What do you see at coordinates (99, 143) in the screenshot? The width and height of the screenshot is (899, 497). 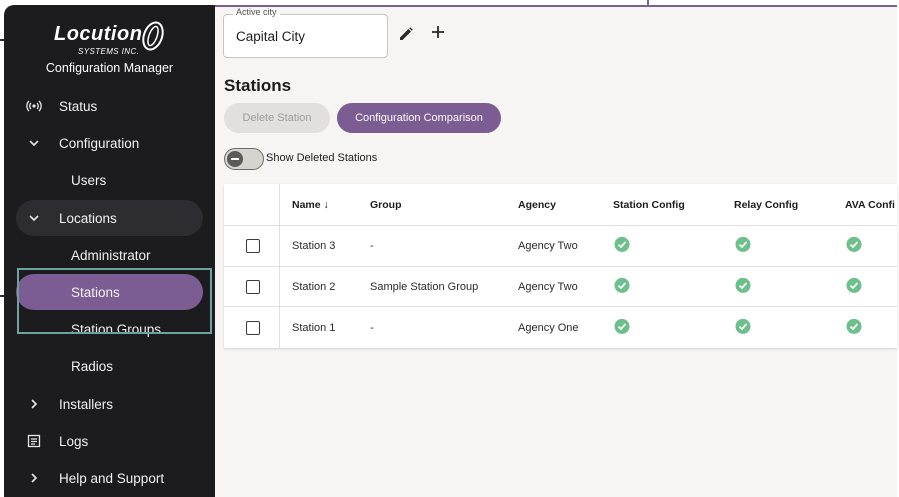 I see `sidebar-item-label: Configuration` at bounding box center [99, 143].